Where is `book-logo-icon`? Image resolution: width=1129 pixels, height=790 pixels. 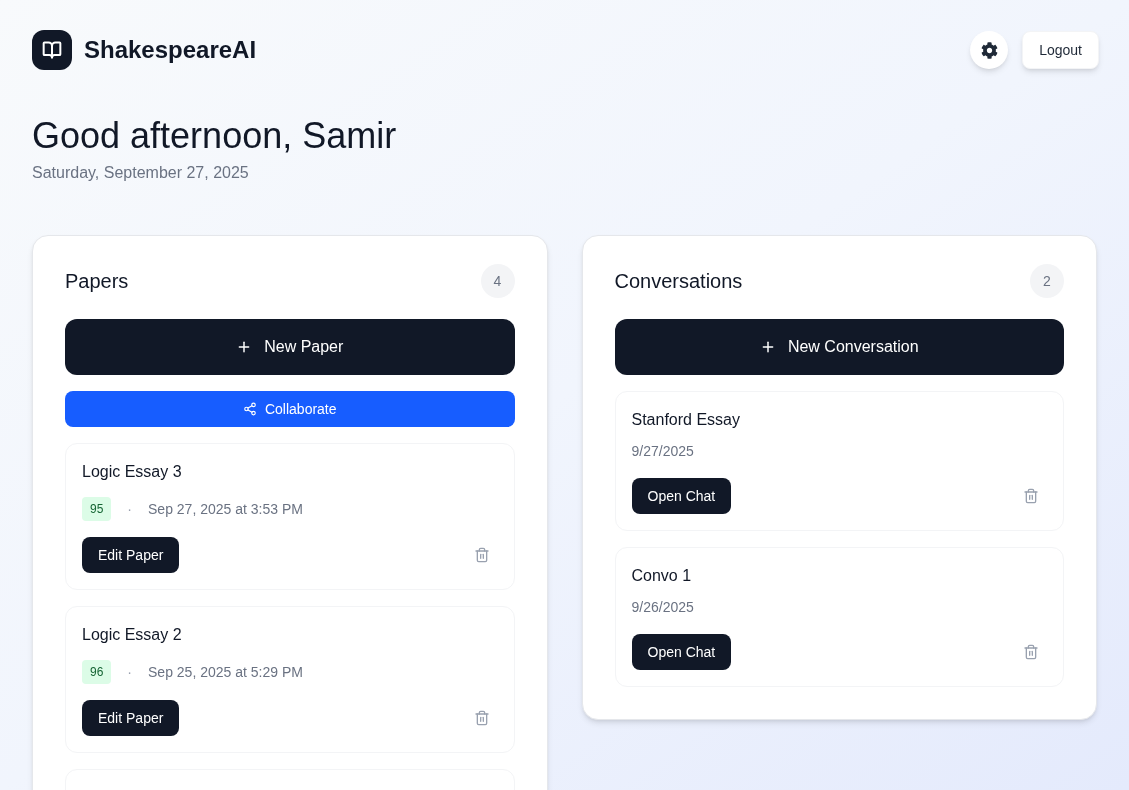
book-logo-icon is located at coordinates (52, 50).